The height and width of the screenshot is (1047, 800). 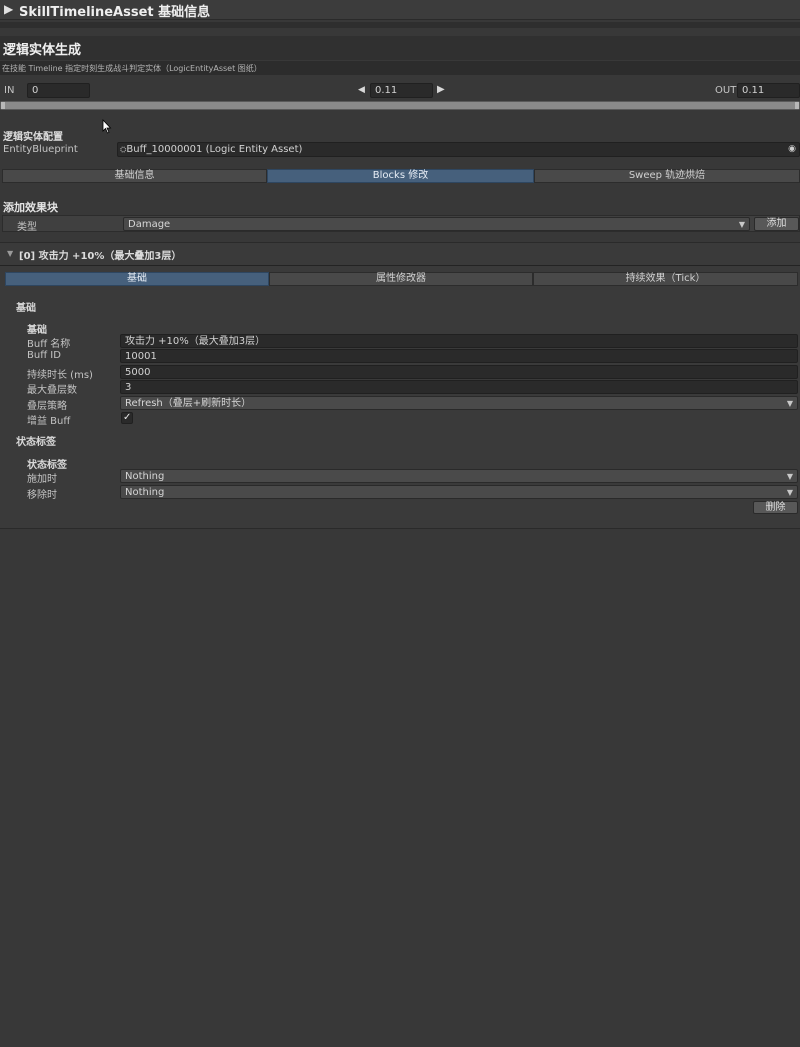 I want to click on on-apply-value: Nothing, so click(x=145, y=476).